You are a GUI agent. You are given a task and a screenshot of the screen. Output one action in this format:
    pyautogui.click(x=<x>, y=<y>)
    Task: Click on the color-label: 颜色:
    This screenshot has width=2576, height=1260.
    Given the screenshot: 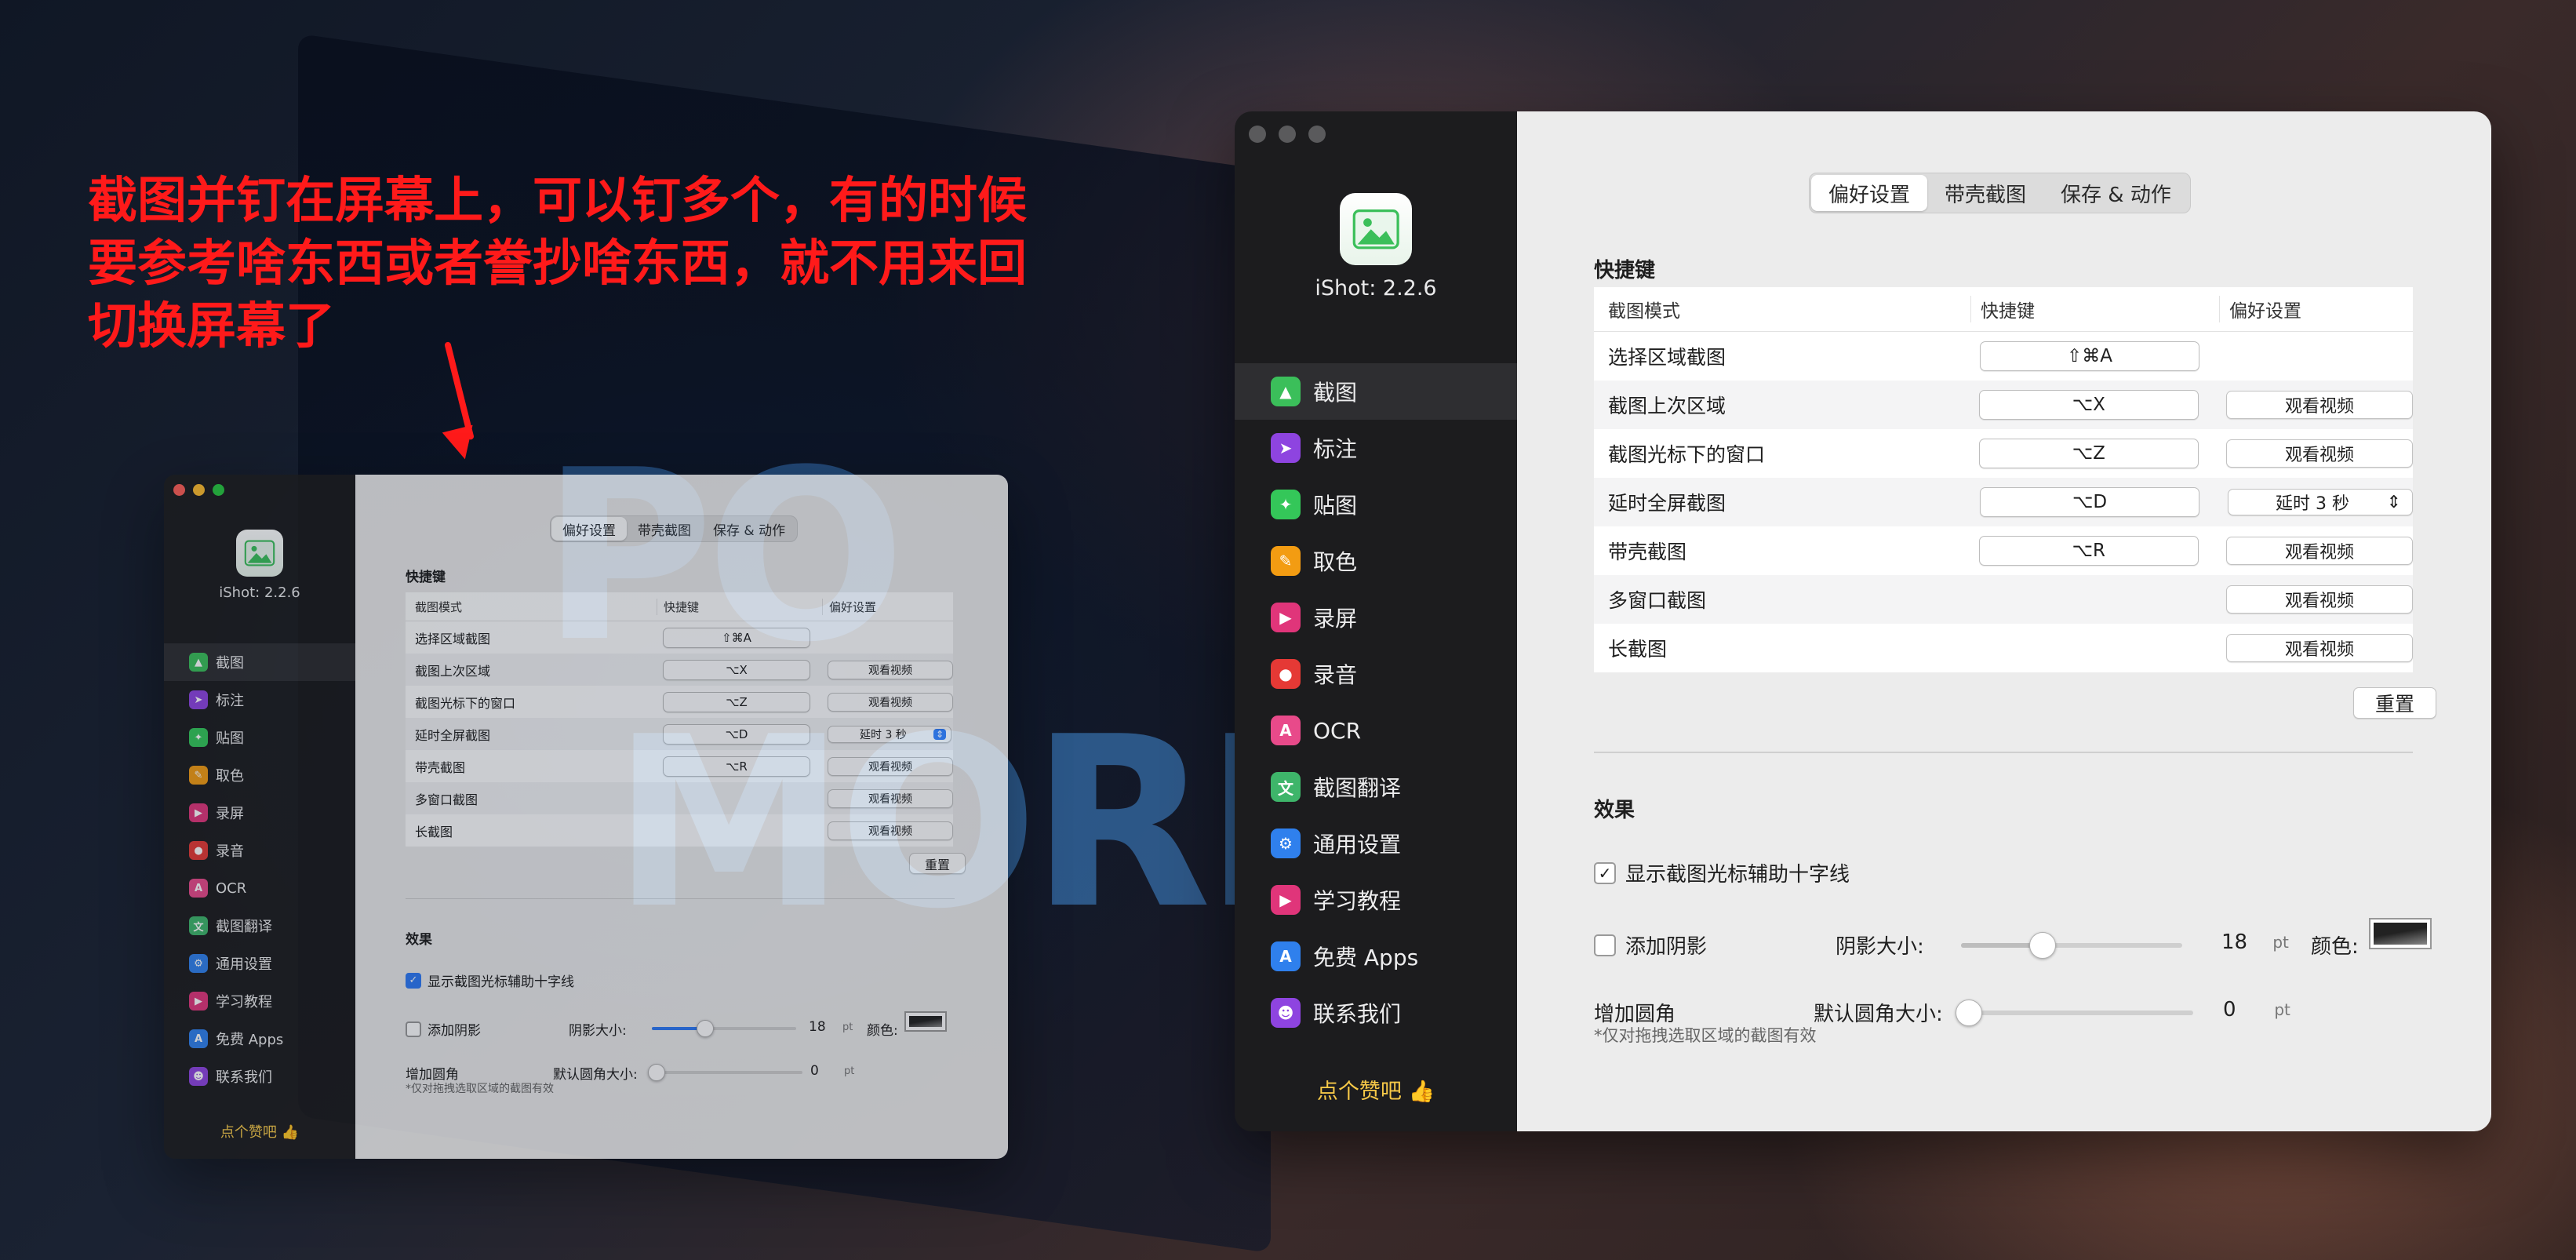 What is the action you would take?
    pyautogui.click(x=882, y=1031)
    